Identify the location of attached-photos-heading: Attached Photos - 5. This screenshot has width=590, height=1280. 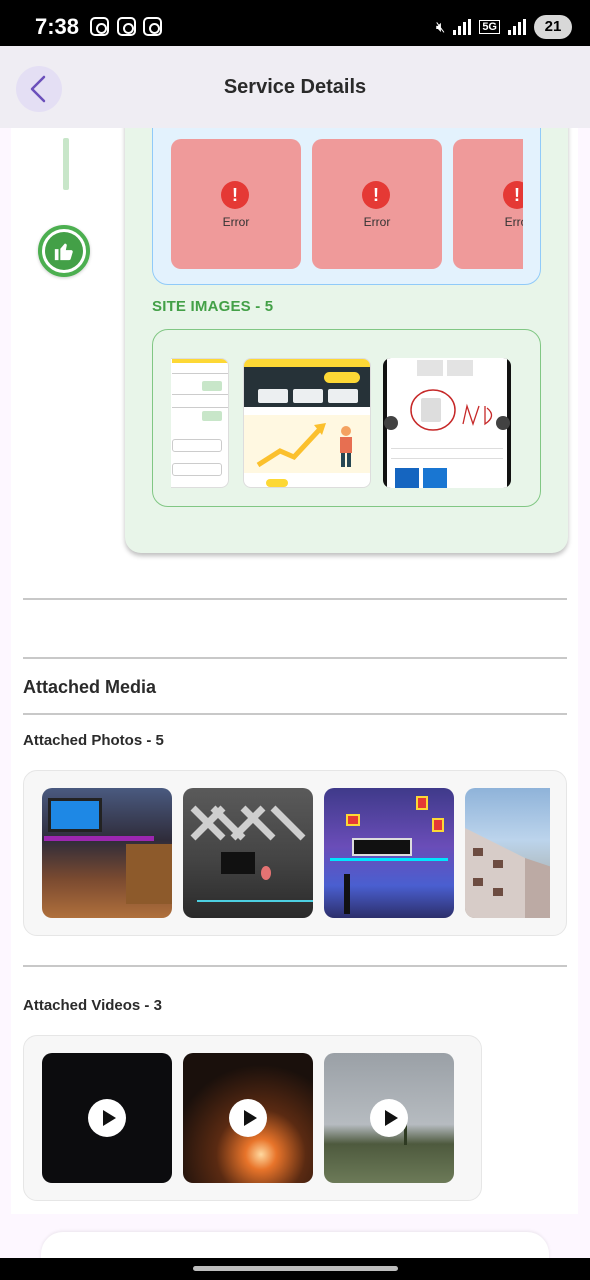
(93, 740).